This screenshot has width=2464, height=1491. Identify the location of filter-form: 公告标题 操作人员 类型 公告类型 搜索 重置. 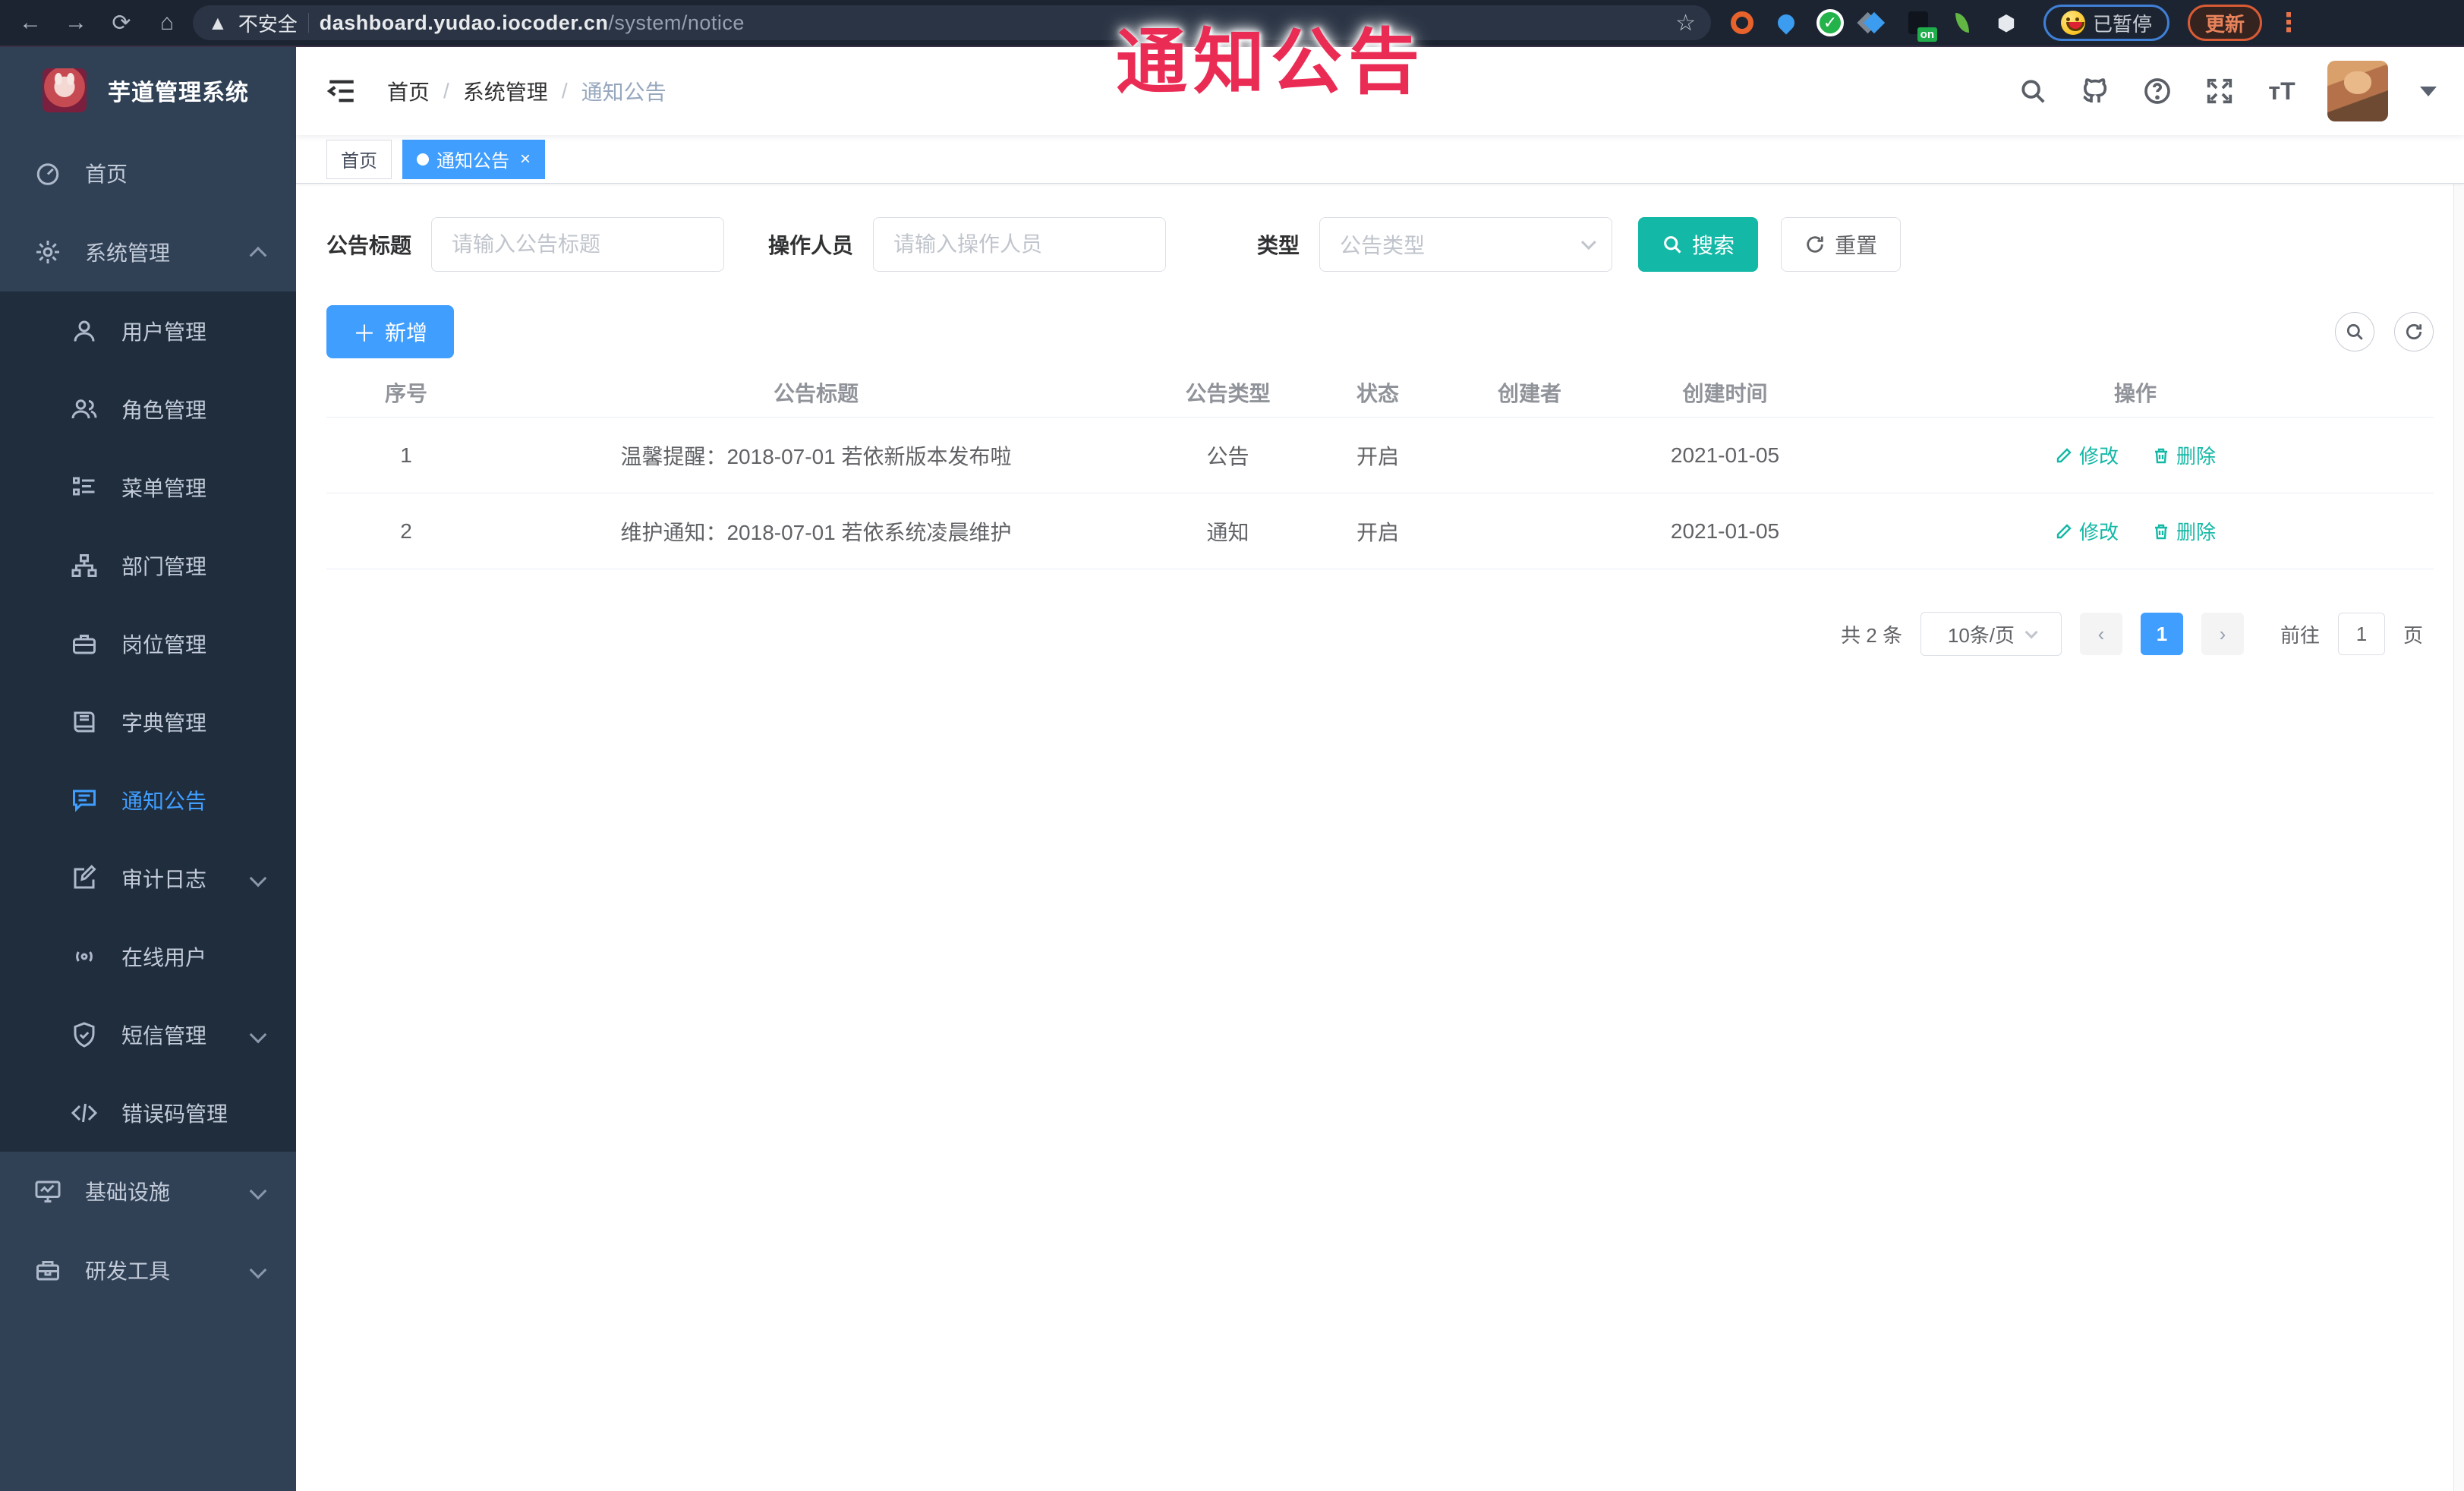
(1380, 244).